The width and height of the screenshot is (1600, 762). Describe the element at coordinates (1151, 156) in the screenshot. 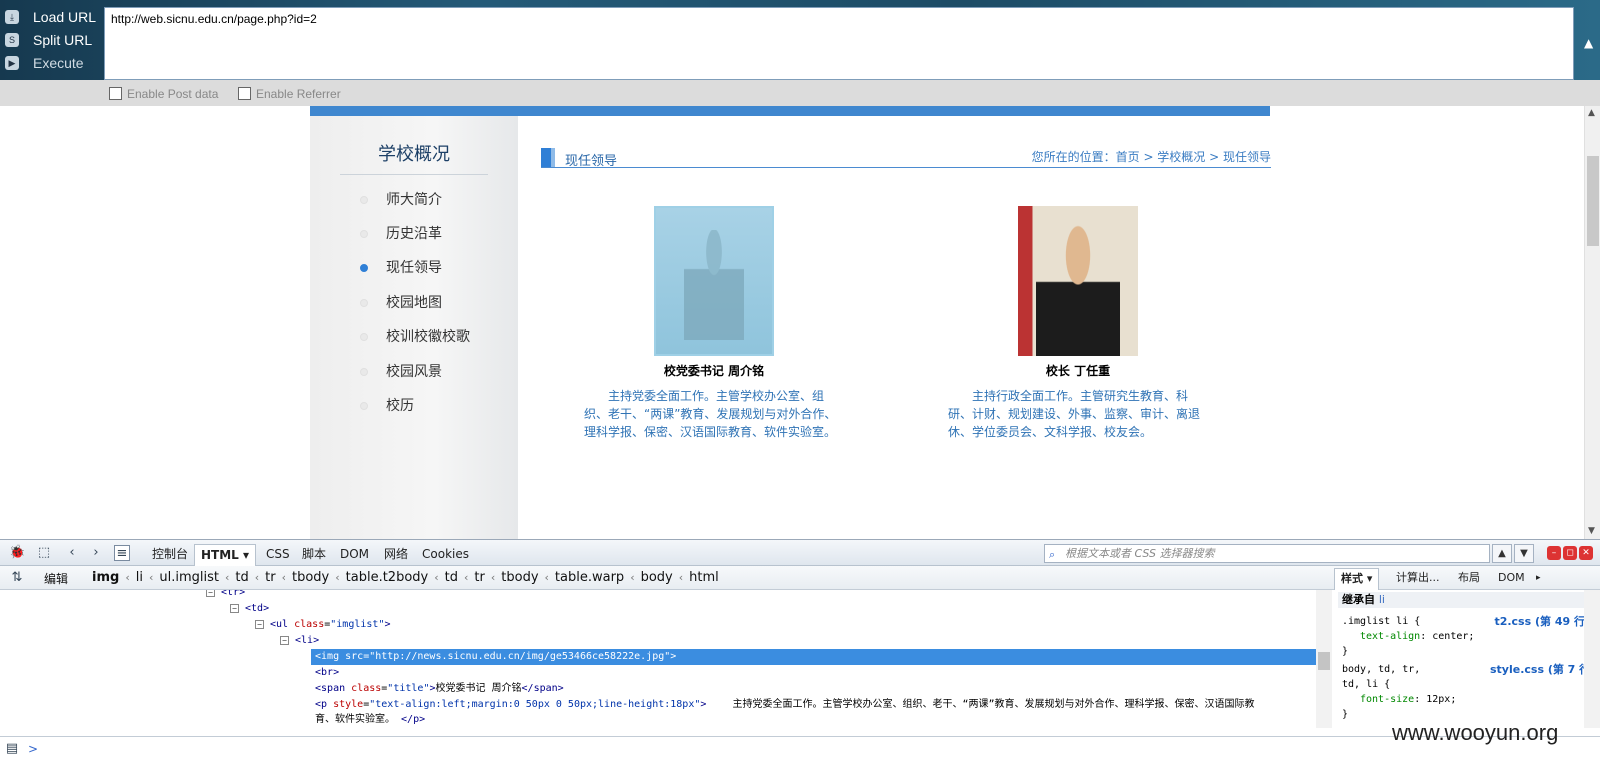

I see `breadcrumb: 您所在的位置：首页 > 学校概况 > 现任领导` at that location.